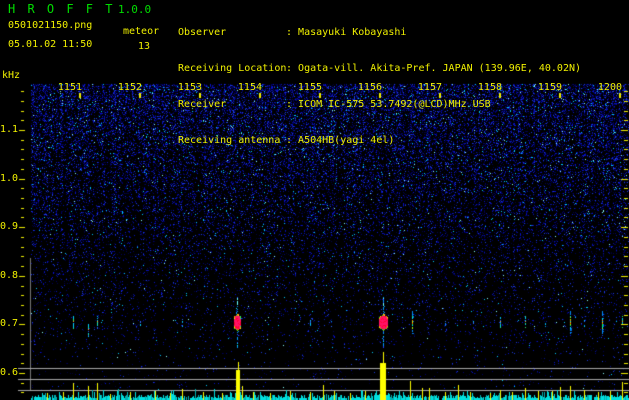  I want to click on time-tick-label: 1155, so click(309, 87).